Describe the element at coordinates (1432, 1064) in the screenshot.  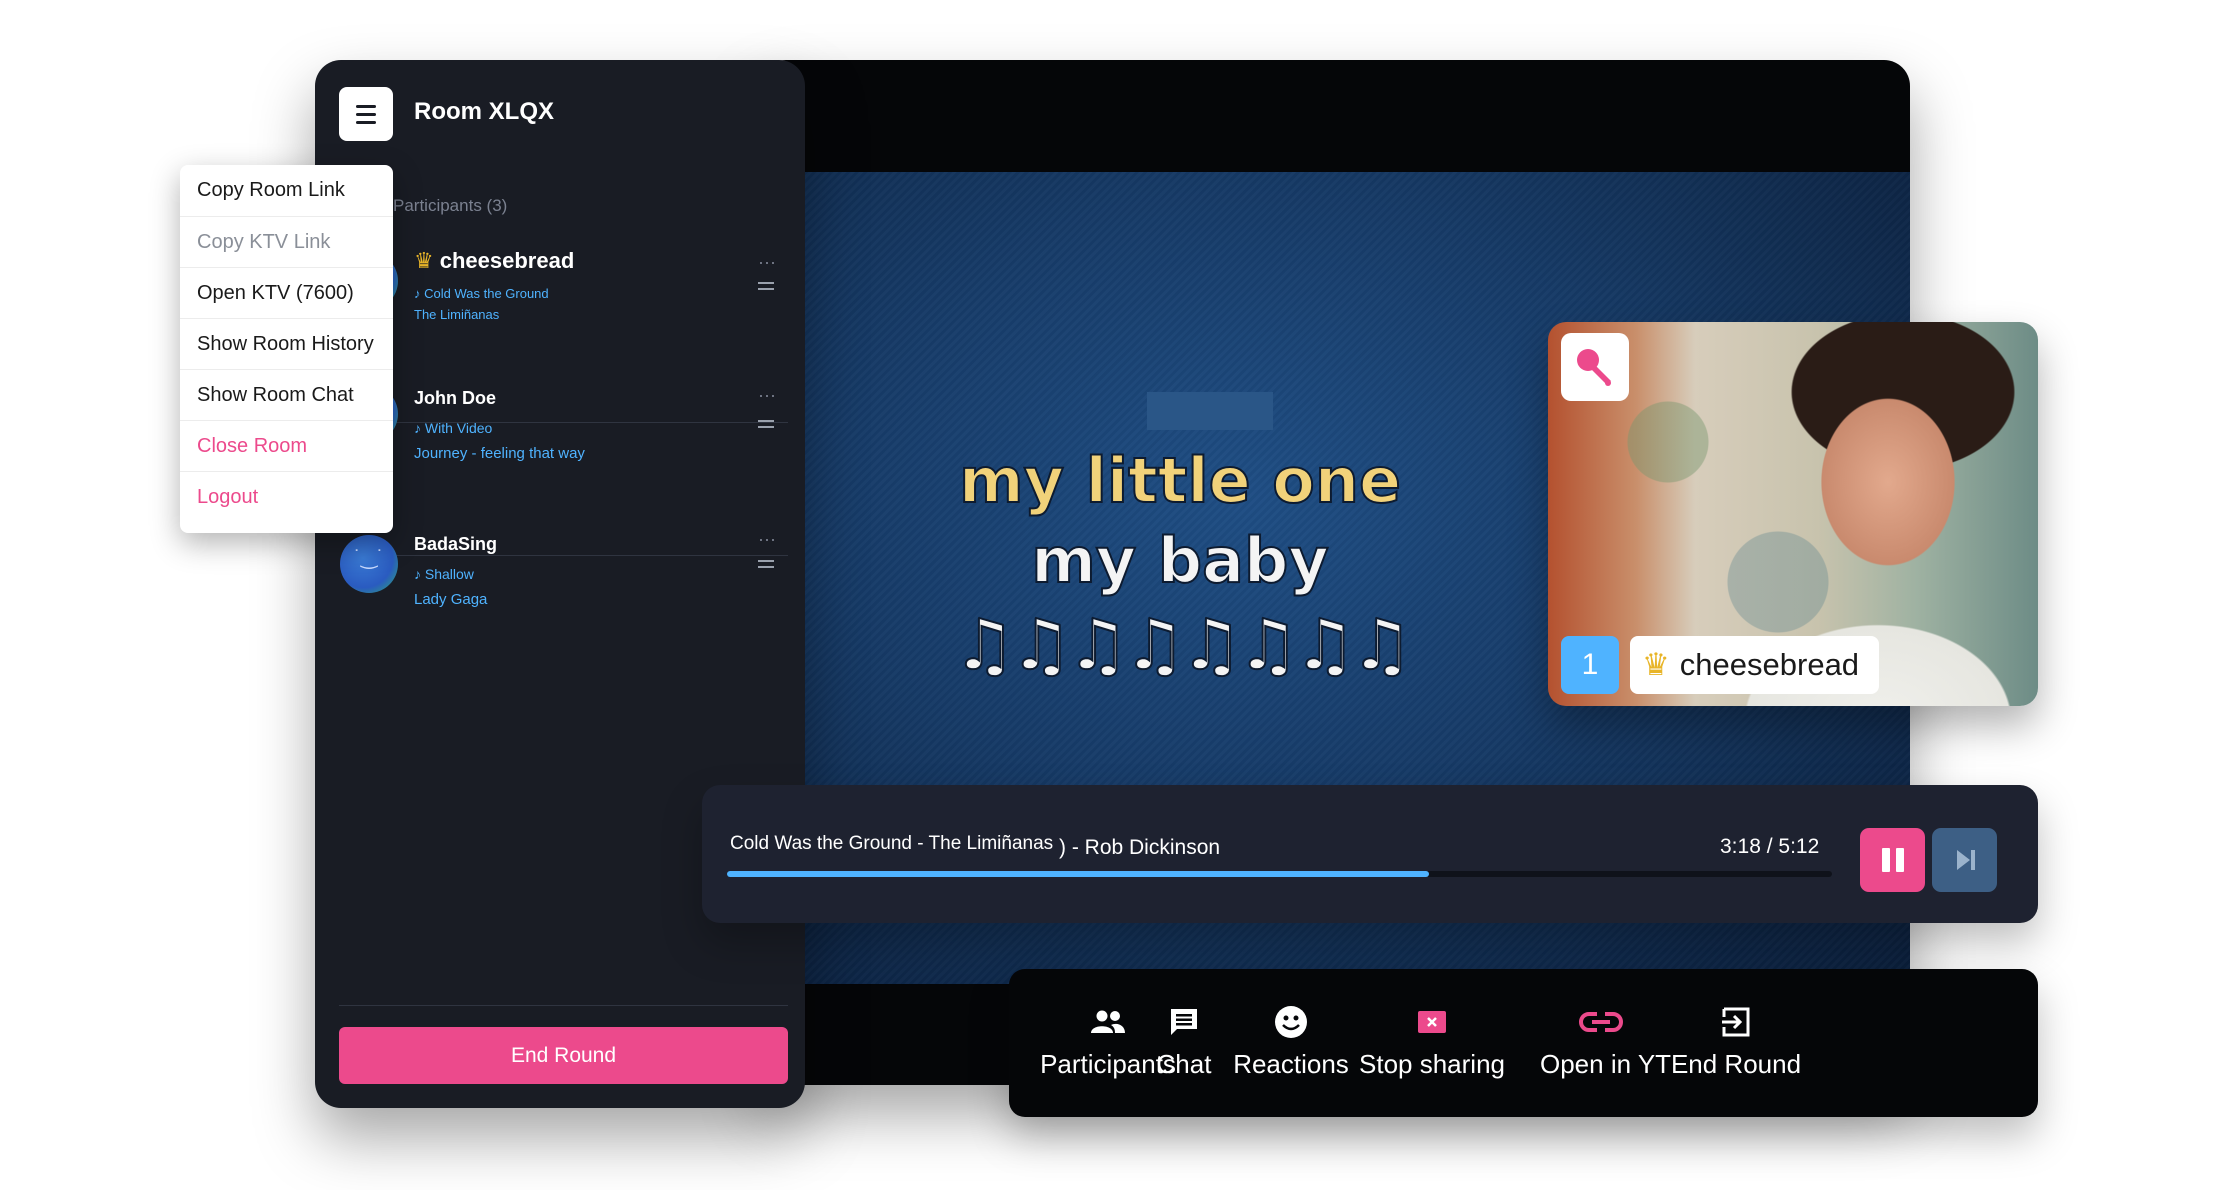
I see `toolbar-label: Stop sharing` at that location.